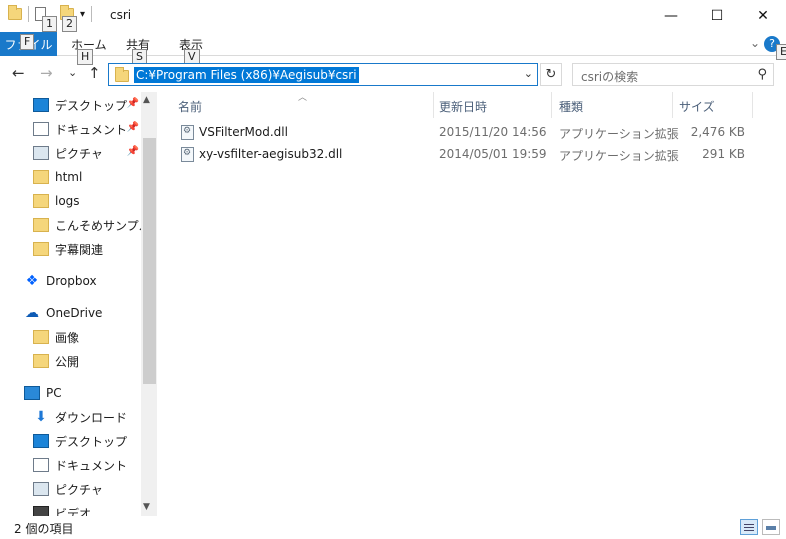 This screenshot has width=786, height=539. I want to click on column-header-row: ︿ 名前 更新日時 種類 サイズ, so click(470, 105).